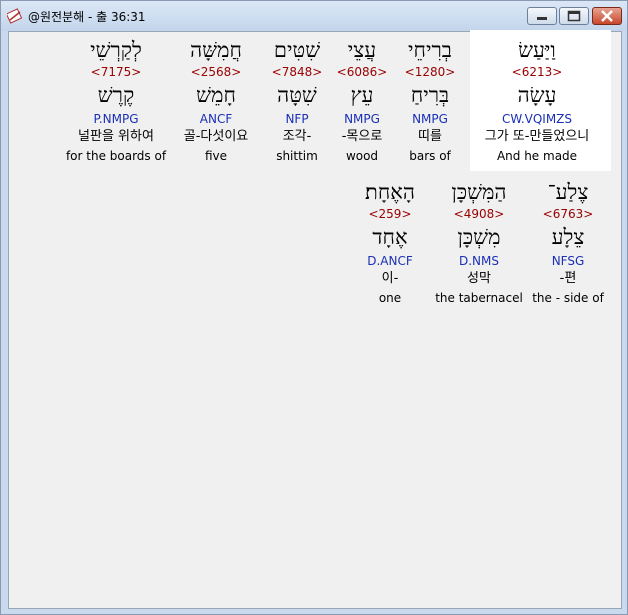 The width and height of the screenshot is (628, 615). What do you see at coordinates (15, 16) in the screenshot?
I see `bible-app-icon` at bounding box center [15, 16].